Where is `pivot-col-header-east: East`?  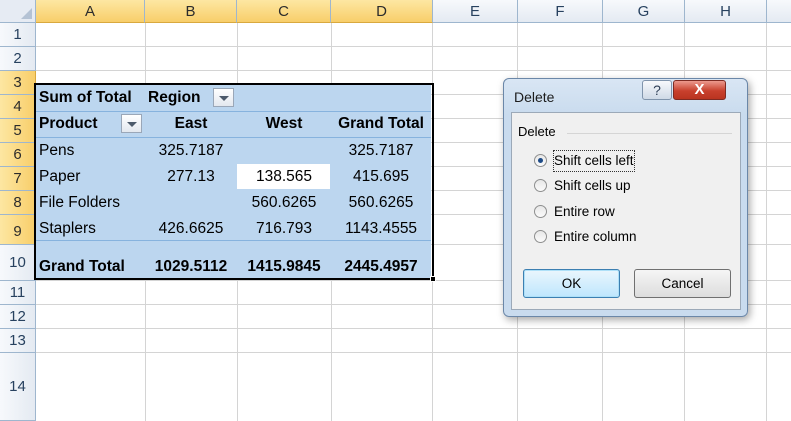
pivot-col-header-east: East is located at coordinates (191, 124).